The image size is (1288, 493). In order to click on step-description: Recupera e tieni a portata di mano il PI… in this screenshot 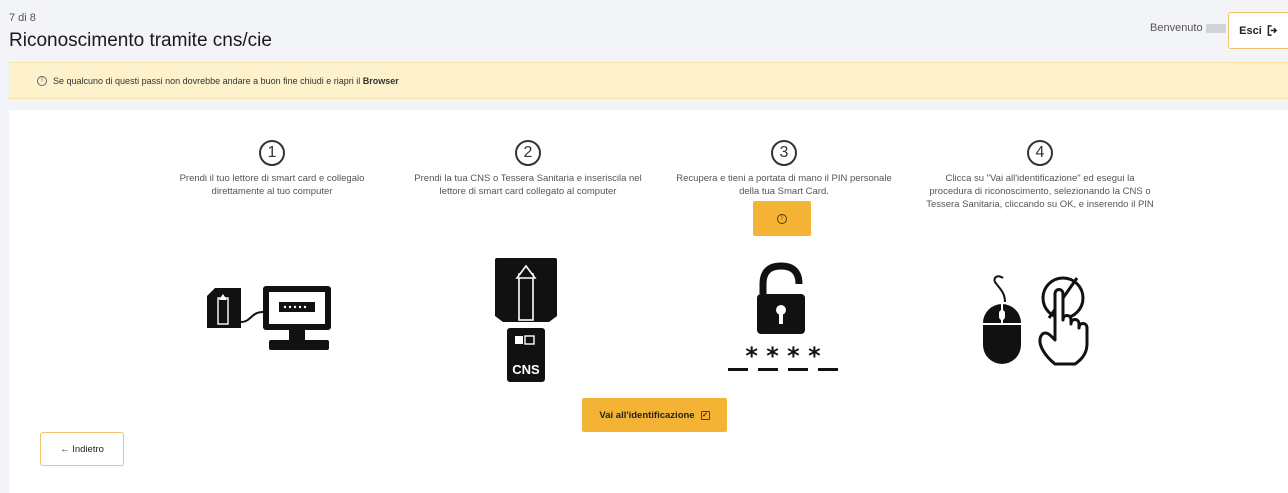, I will do `click(784, 185)`.